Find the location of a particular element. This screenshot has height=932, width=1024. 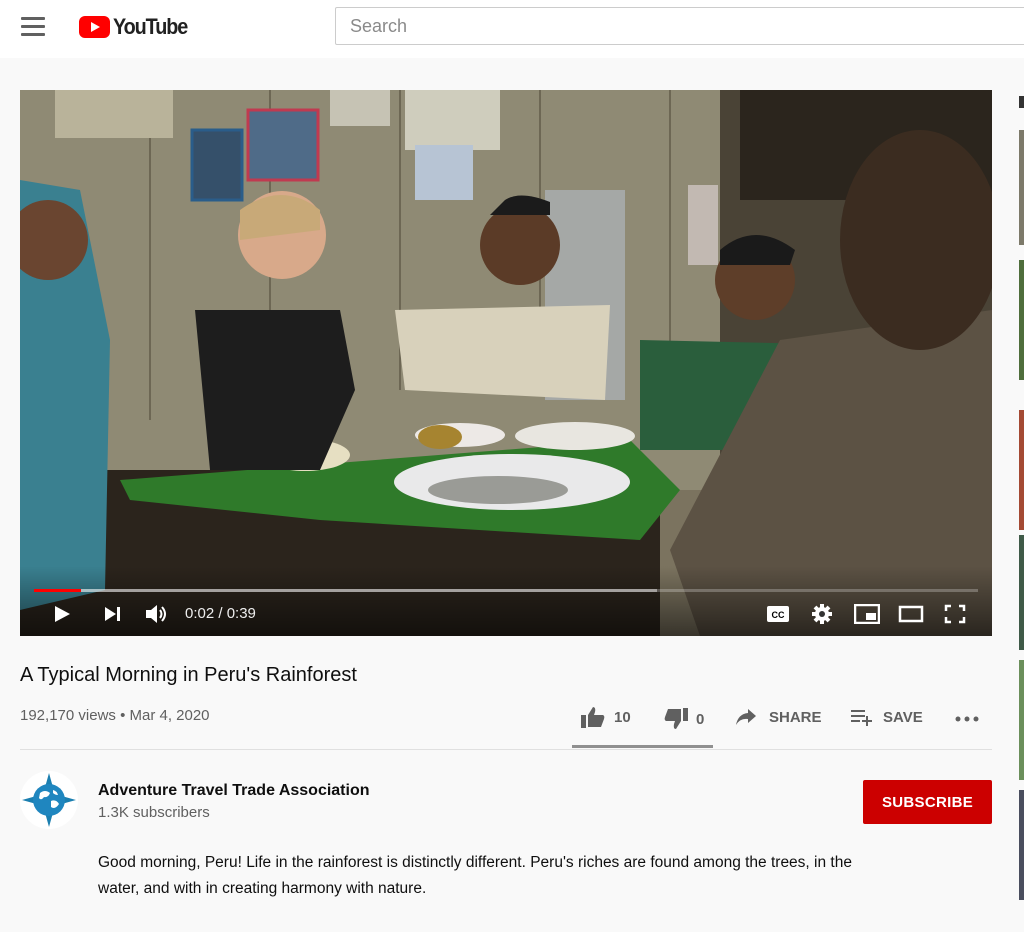

like-count: 10 is located at coordinates (622, 717).